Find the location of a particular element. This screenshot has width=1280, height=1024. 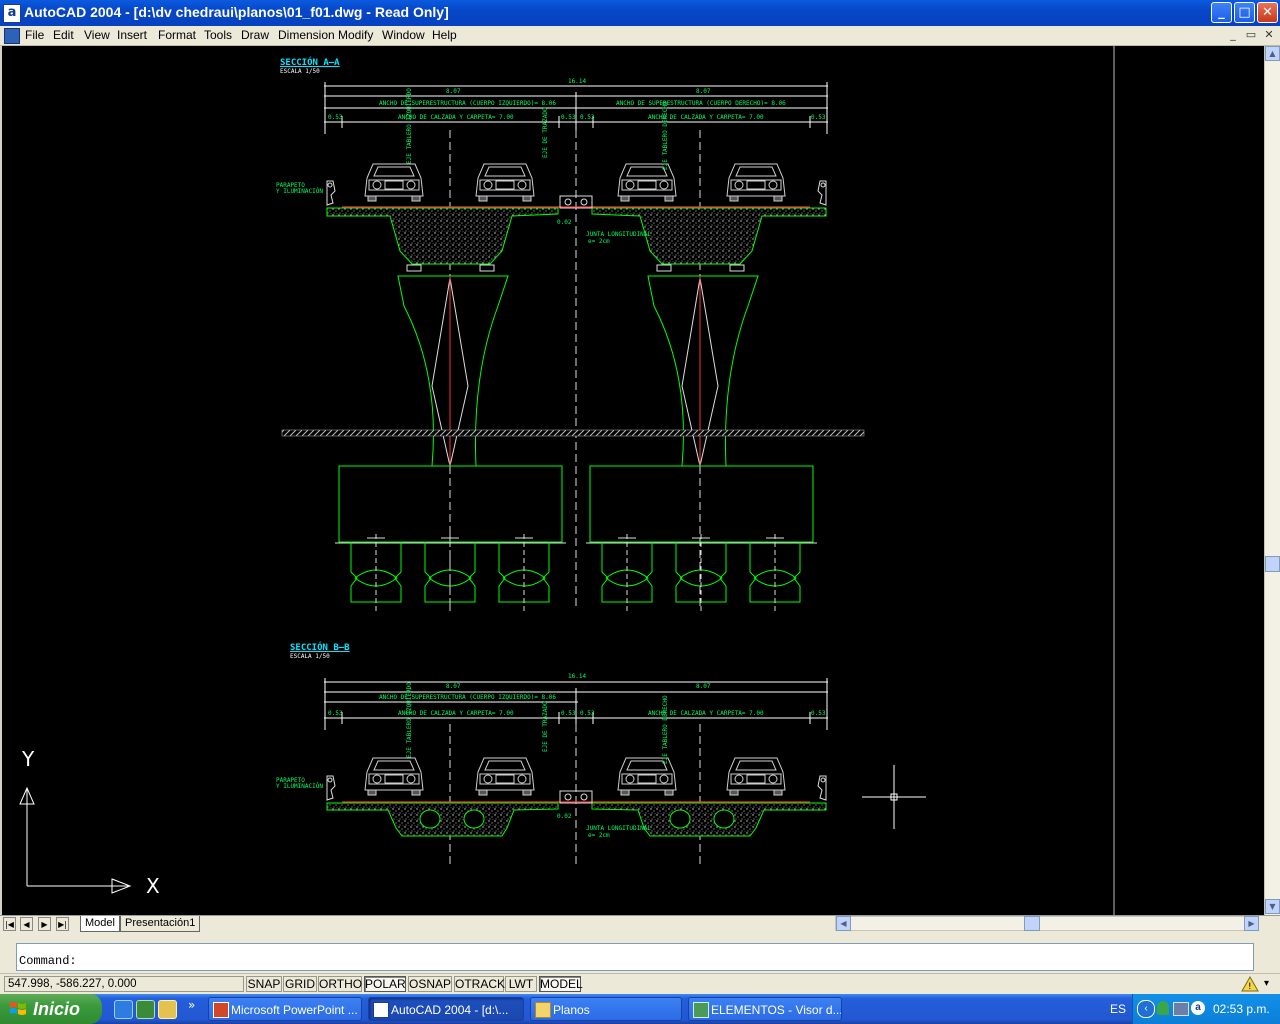

osnap-toggle: OSNAP is located at coordinates (430, 984).